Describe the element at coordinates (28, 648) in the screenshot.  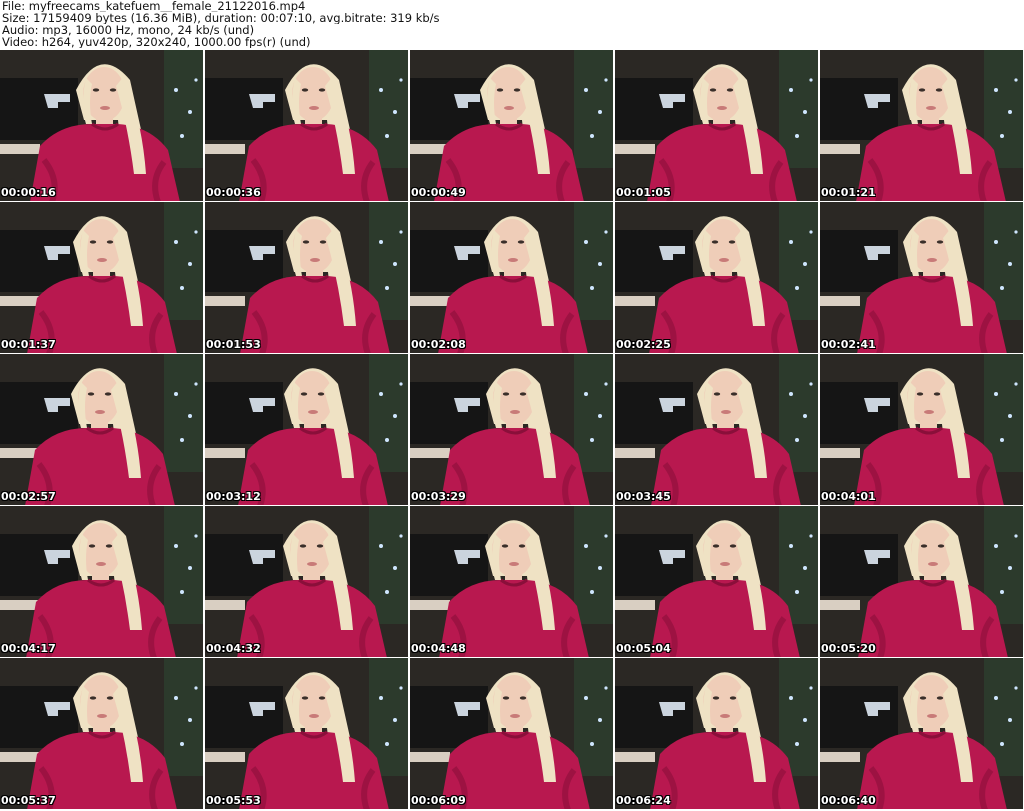
I see `frame-timestamp: 00:04:17` at that location.